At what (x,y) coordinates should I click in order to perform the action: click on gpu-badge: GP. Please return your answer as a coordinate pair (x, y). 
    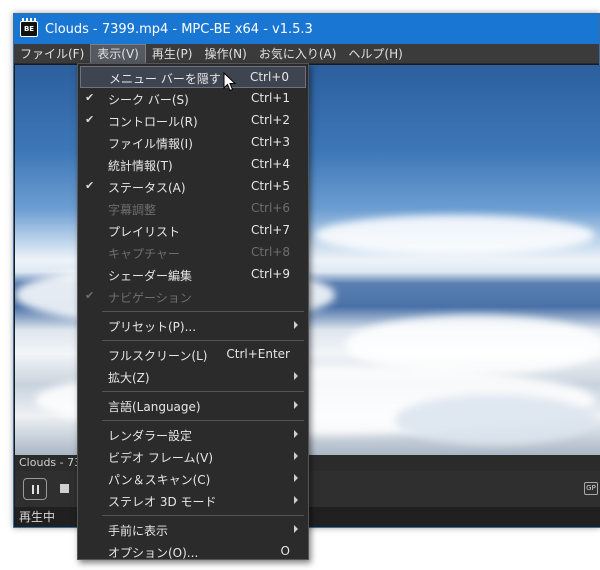
    Looking at the image, I should click on (591, 488).